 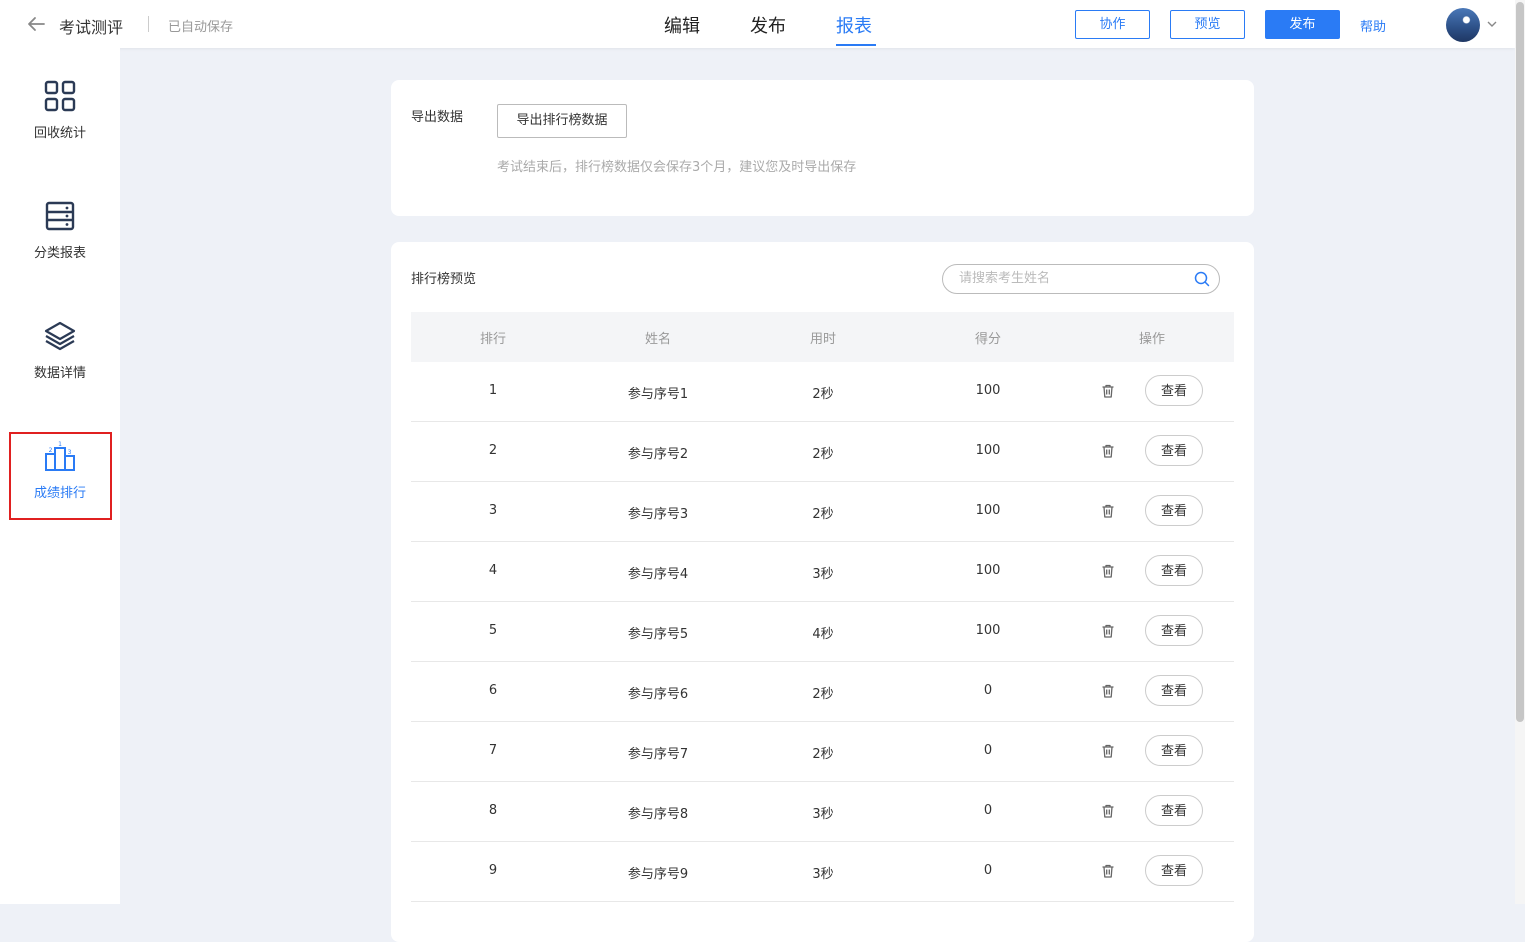 I want to click on search-box, so click(x=1081, y=279).